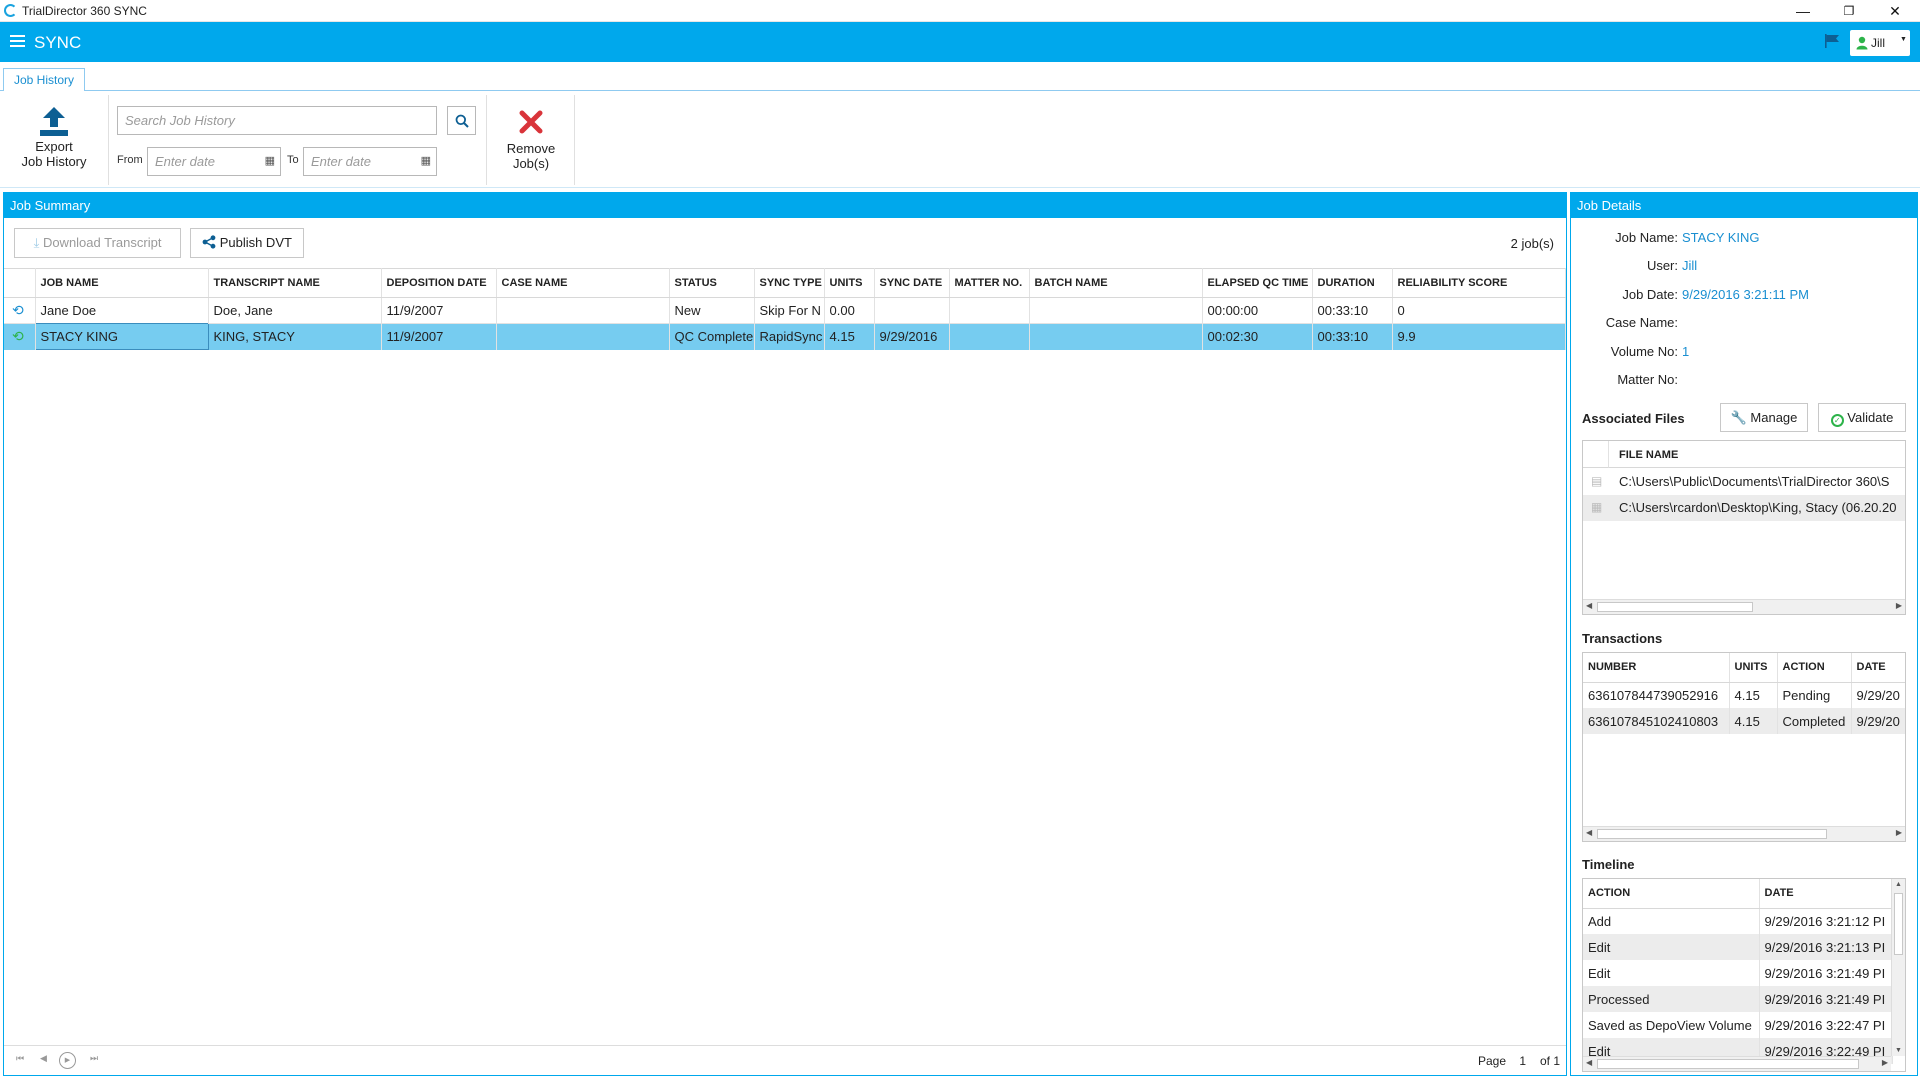  What do you see at coordinates (785, 205) in the screenshot?
I see `job-summary-title: Job Summary` at bounding box center [785, 205].